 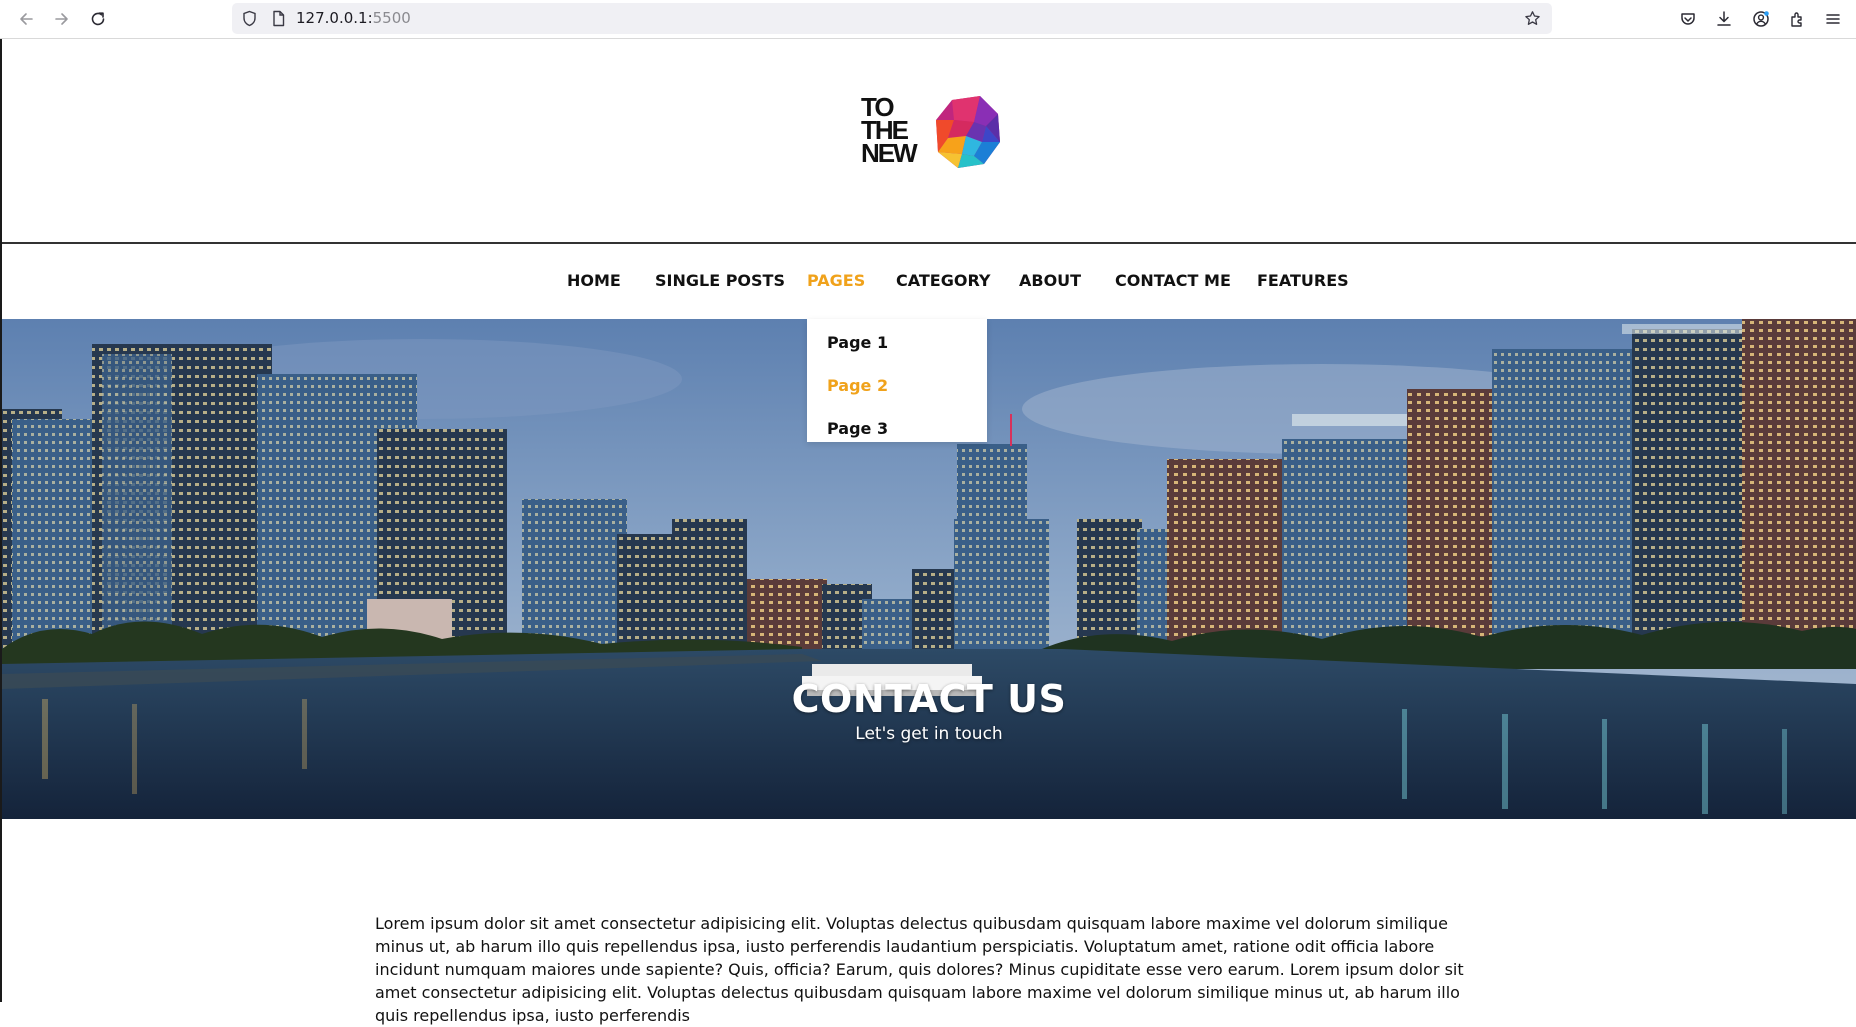 I want to click on menu-icon, so click(x=1833, y=19).